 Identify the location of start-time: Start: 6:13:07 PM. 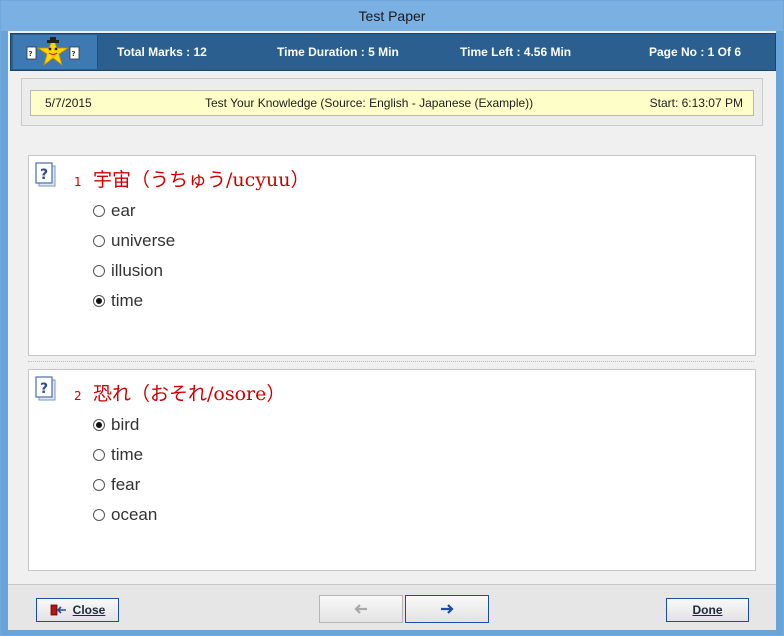
(696, 103).